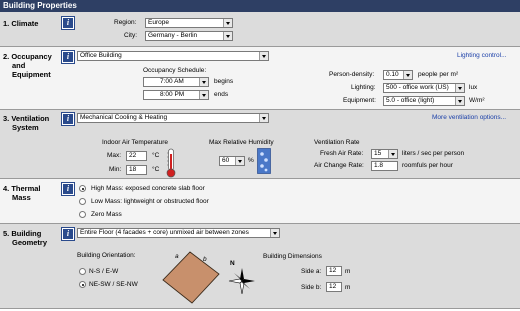 The image size is (520, 311). I want to click on ventilation-system-value: Mechanical Cooling & Heating, so click(124, 117).